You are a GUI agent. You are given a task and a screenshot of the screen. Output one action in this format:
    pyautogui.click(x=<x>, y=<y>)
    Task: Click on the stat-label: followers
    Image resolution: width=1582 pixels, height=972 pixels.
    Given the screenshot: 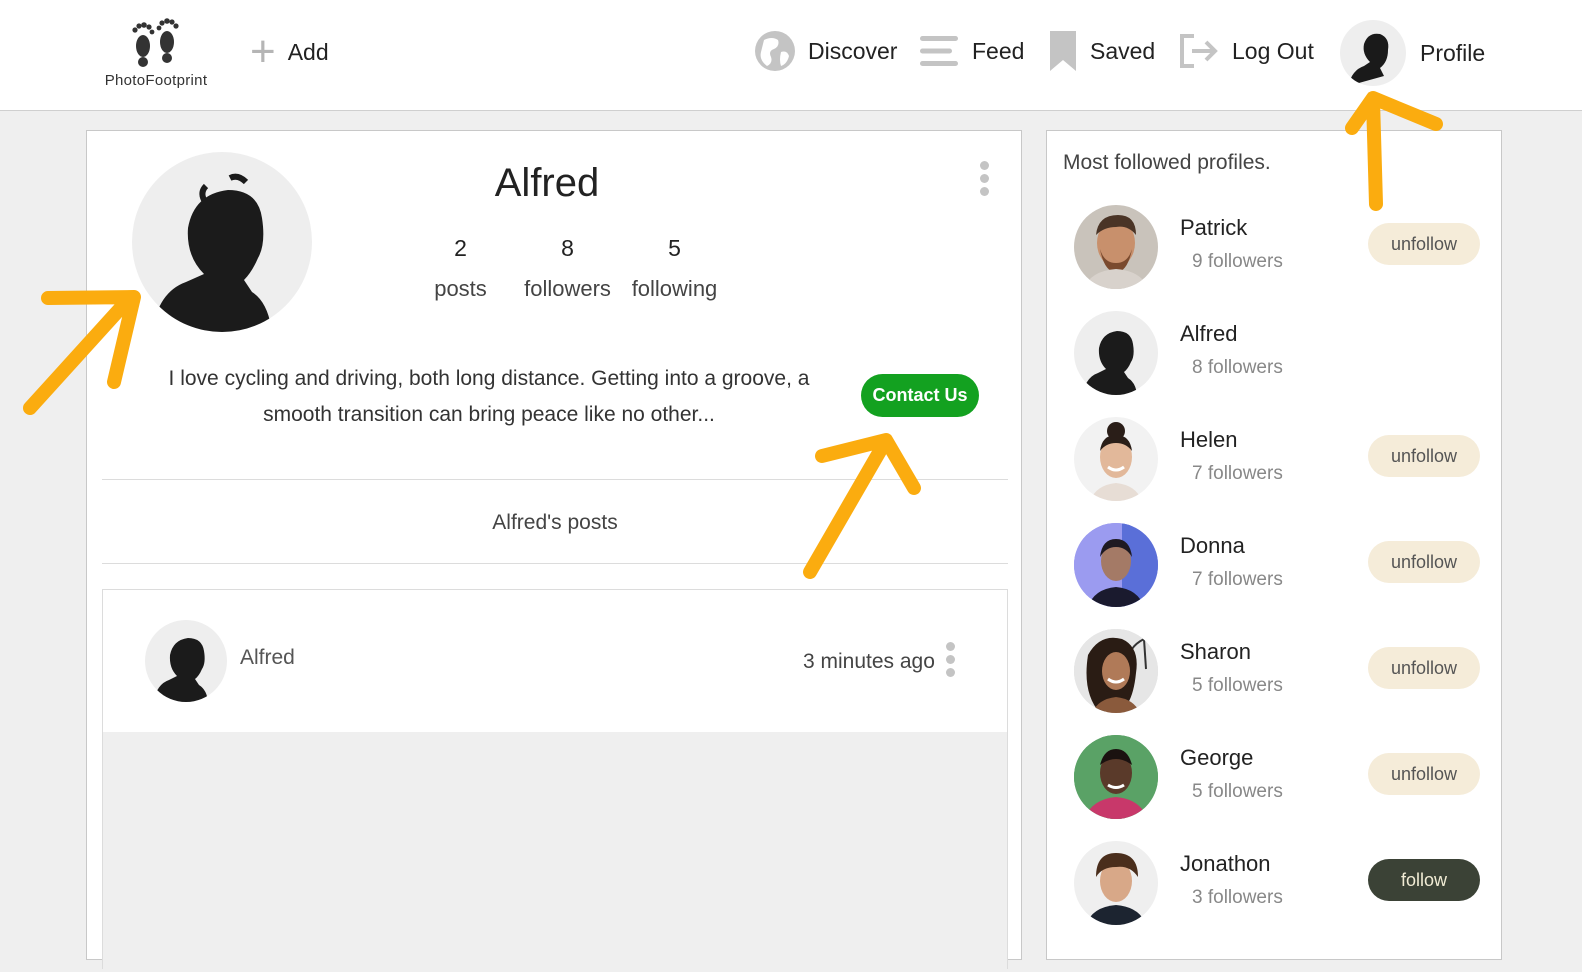 What is the action you would take?
    pyautogui.click(x=567, y=288)
    